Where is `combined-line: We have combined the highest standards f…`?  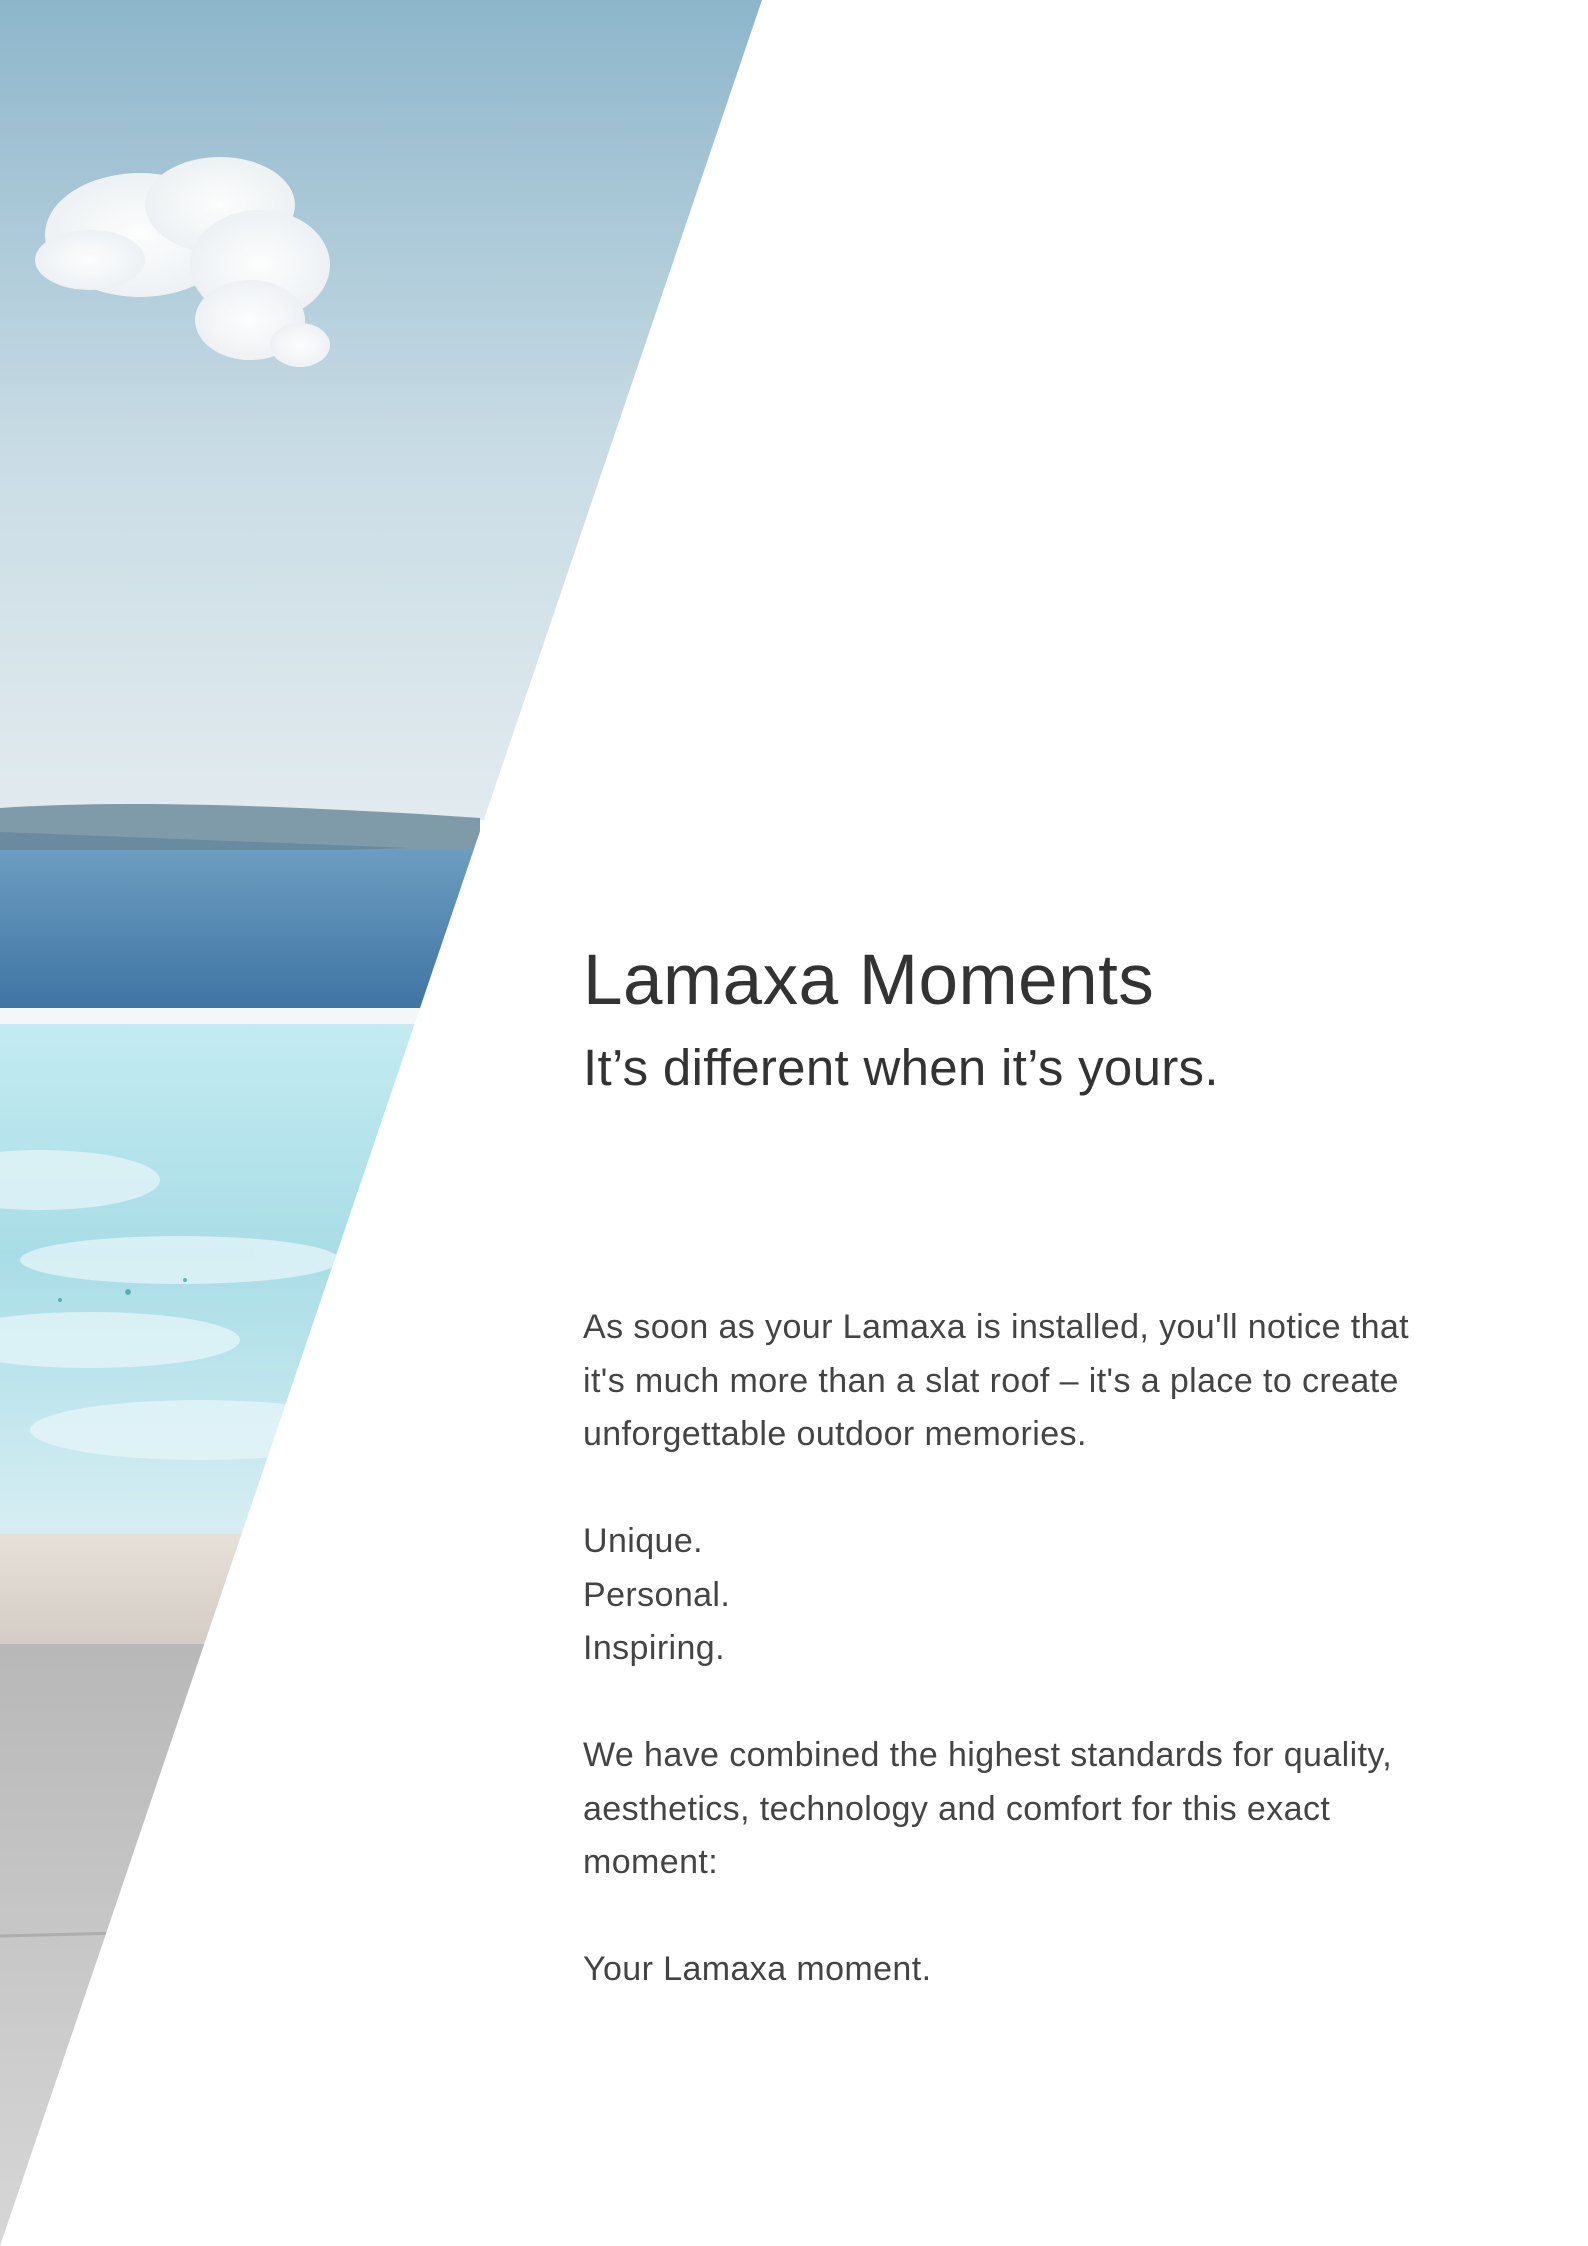
combined-line: We have combined the highest standards f… is located at coordinates (988, 1755).